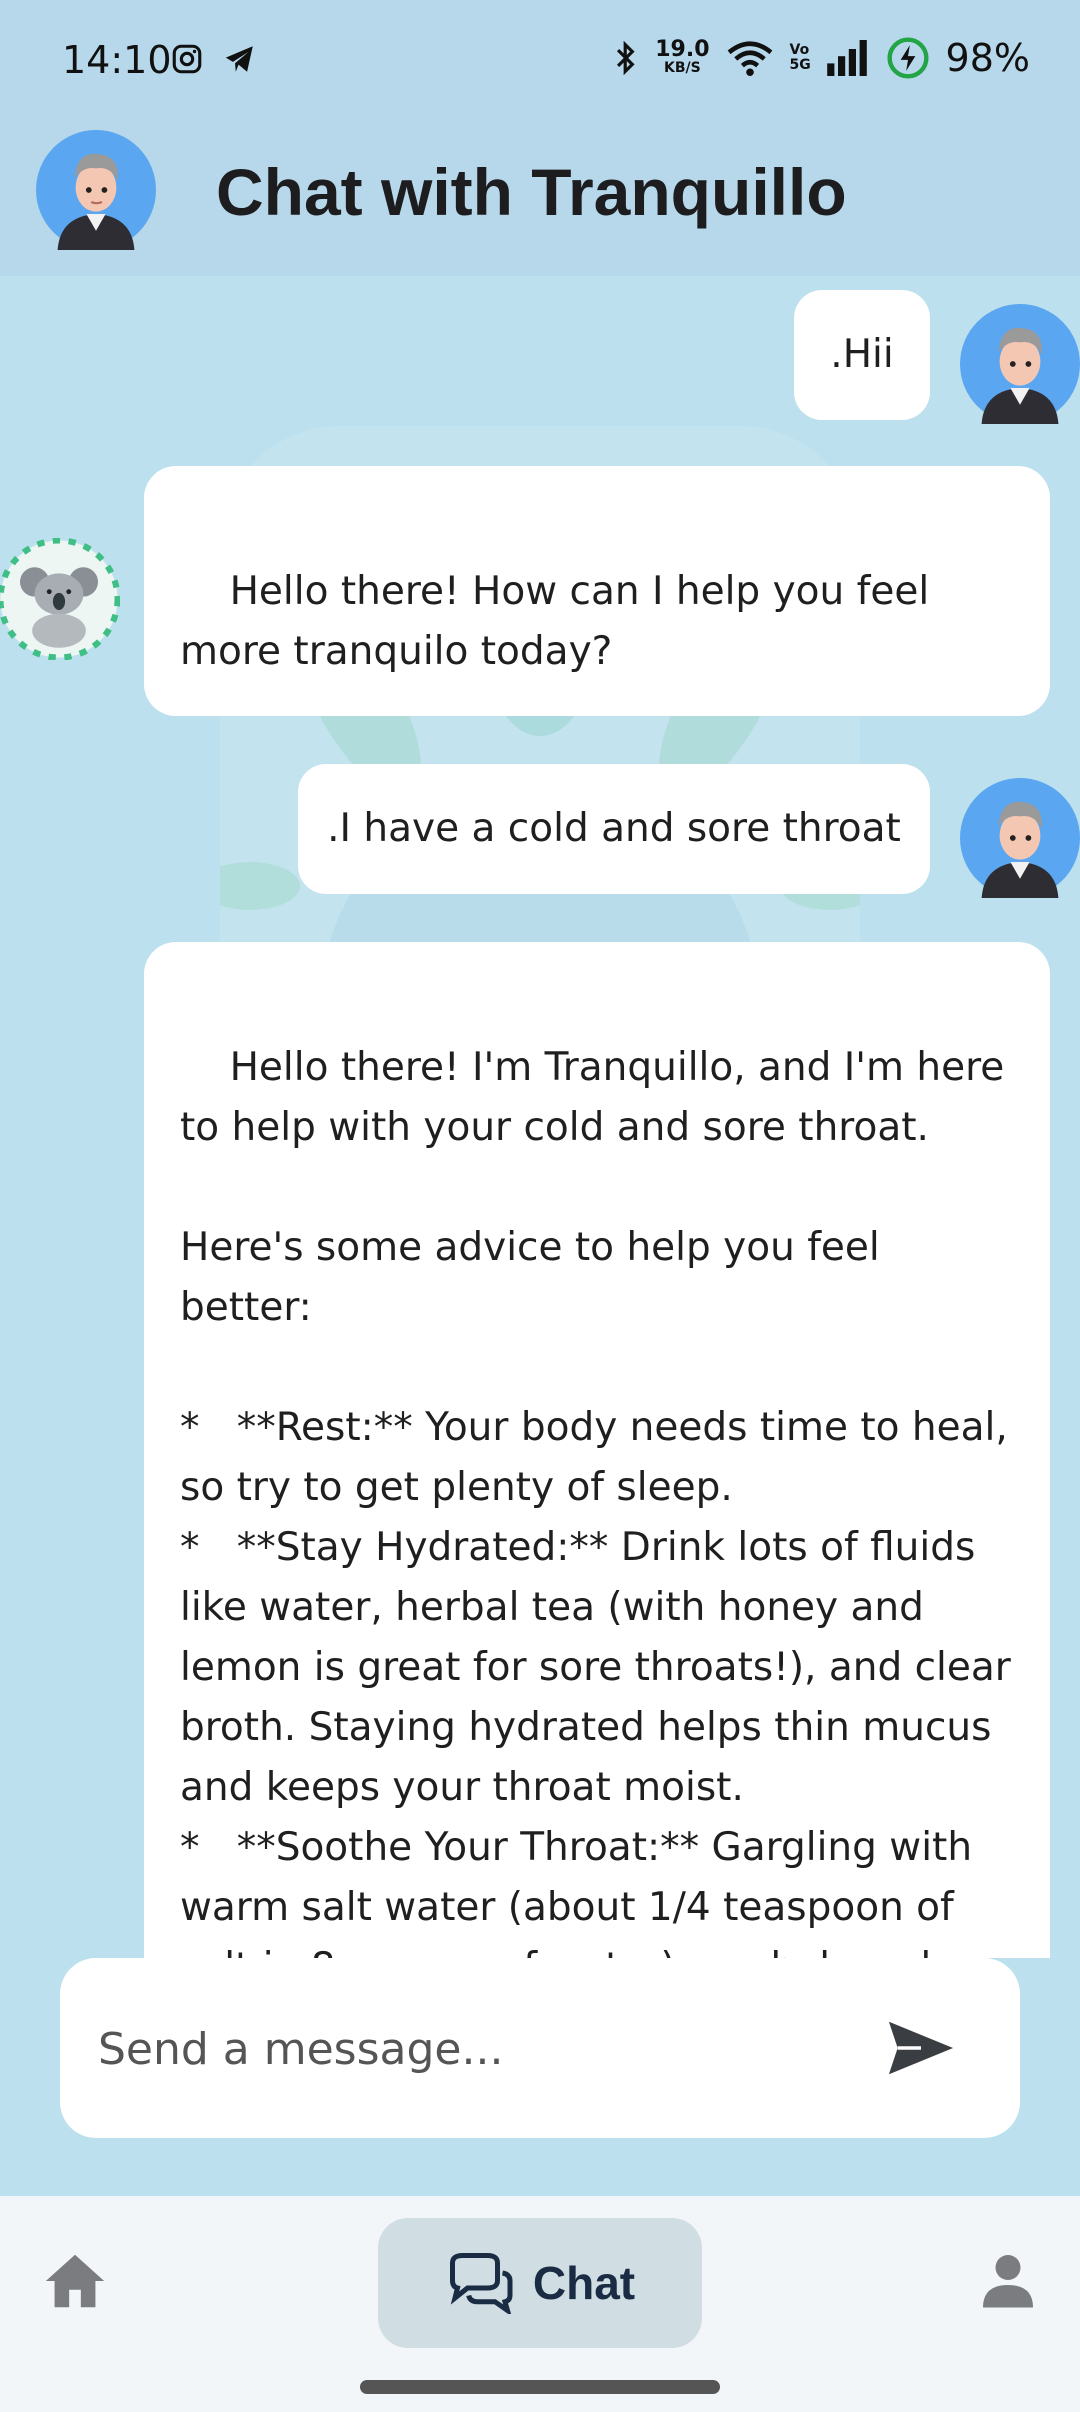 This screenshot has height=2412, width=1080. I want to click on message-bubble-user: .Hii, so click(862, 355).